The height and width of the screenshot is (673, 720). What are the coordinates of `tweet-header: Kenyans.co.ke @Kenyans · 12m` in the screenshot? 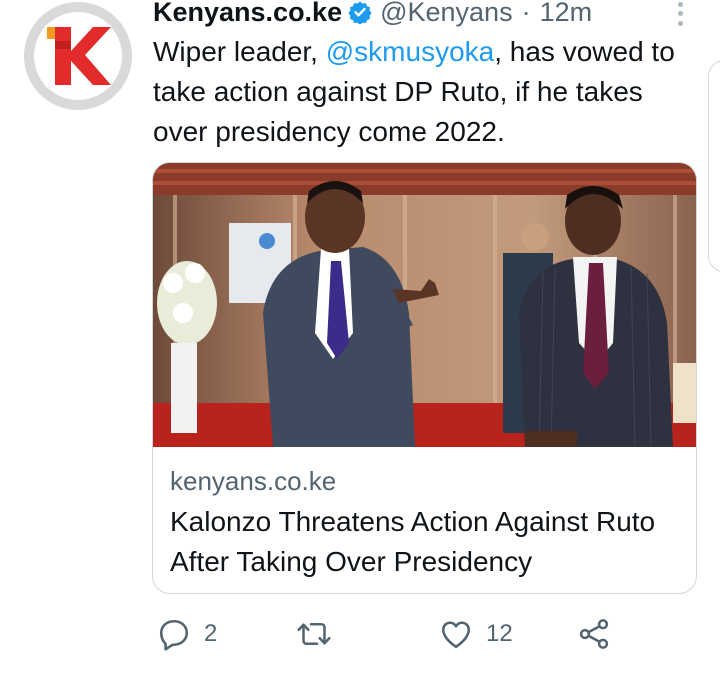 It's located at (372, 15).